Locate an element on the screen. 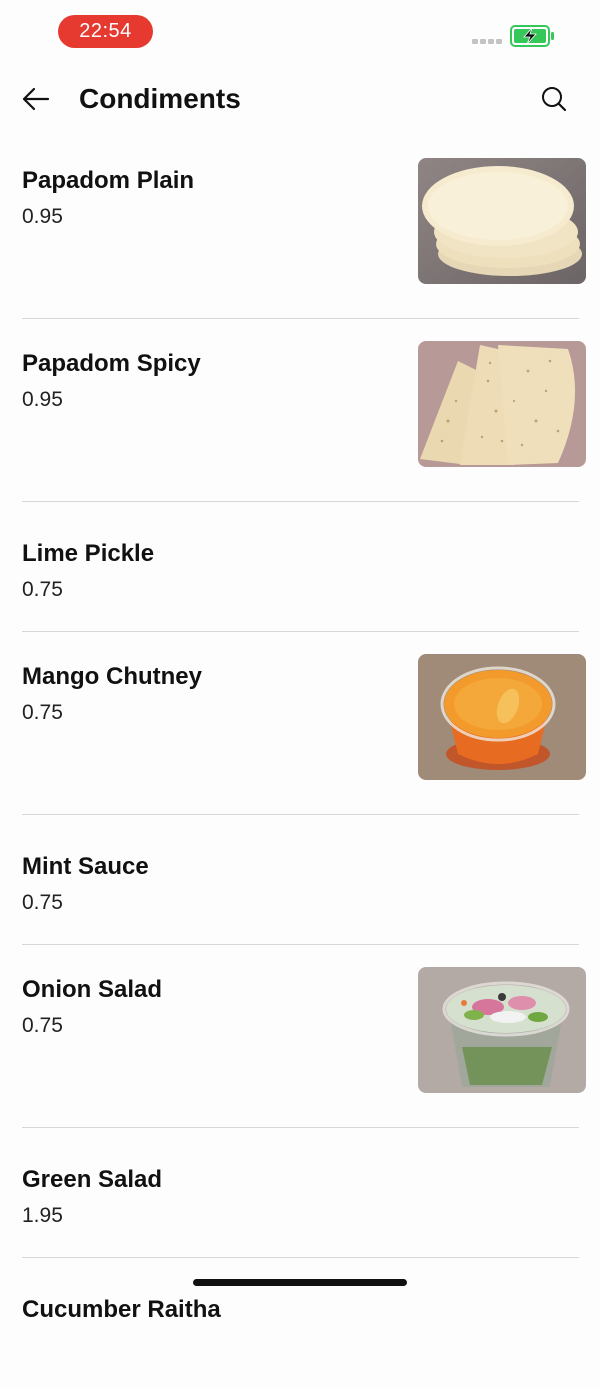 The width and height of the screenshot is (600, 1388). status-bar: 22:54 is located at coordinates (300, 31).